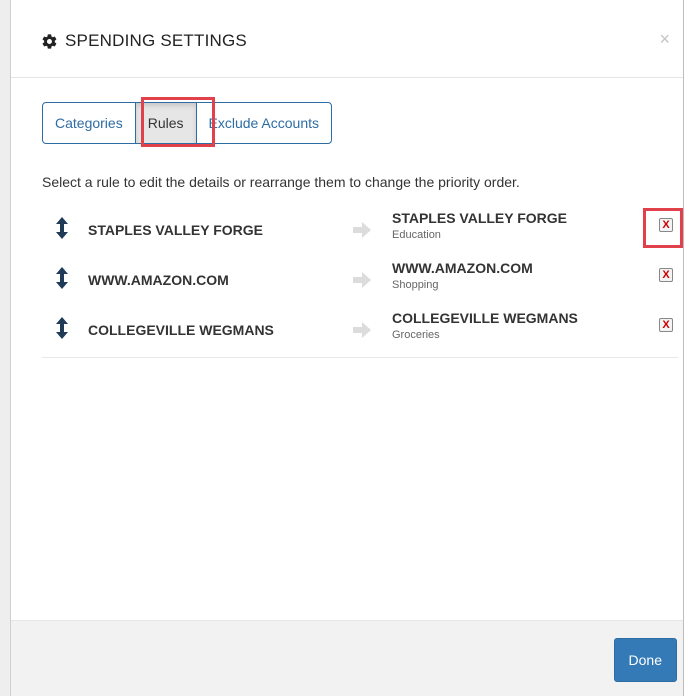 This screenshot has width=693, height=696. Describe the element at coordinates (462, 268) in the screenshot. I see `rule-dest-name: WWW.AMAZON.COM` at that location.